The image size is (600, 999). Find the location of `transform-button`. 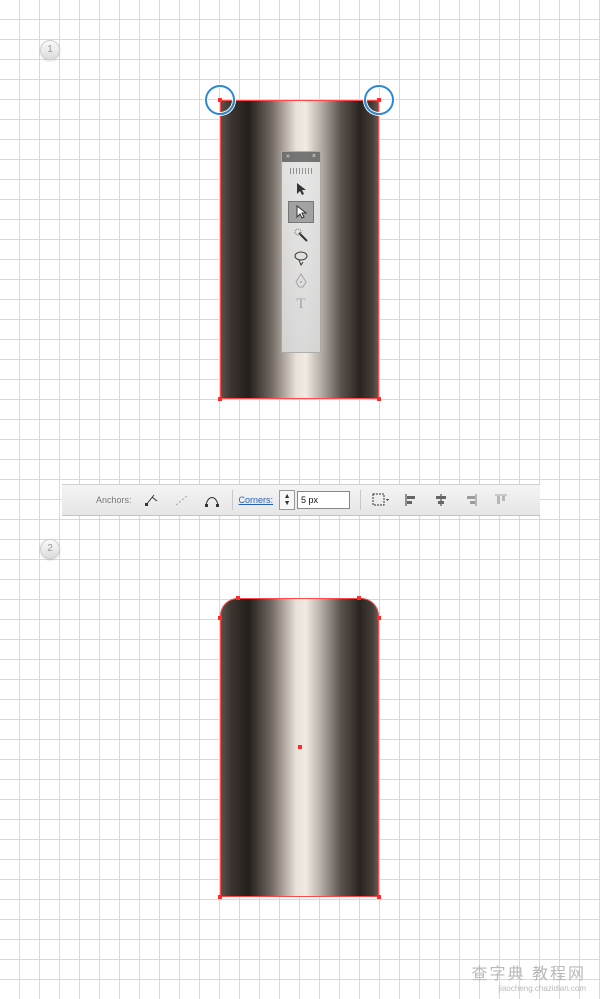

transform-button is located at coordinates (381, 500).